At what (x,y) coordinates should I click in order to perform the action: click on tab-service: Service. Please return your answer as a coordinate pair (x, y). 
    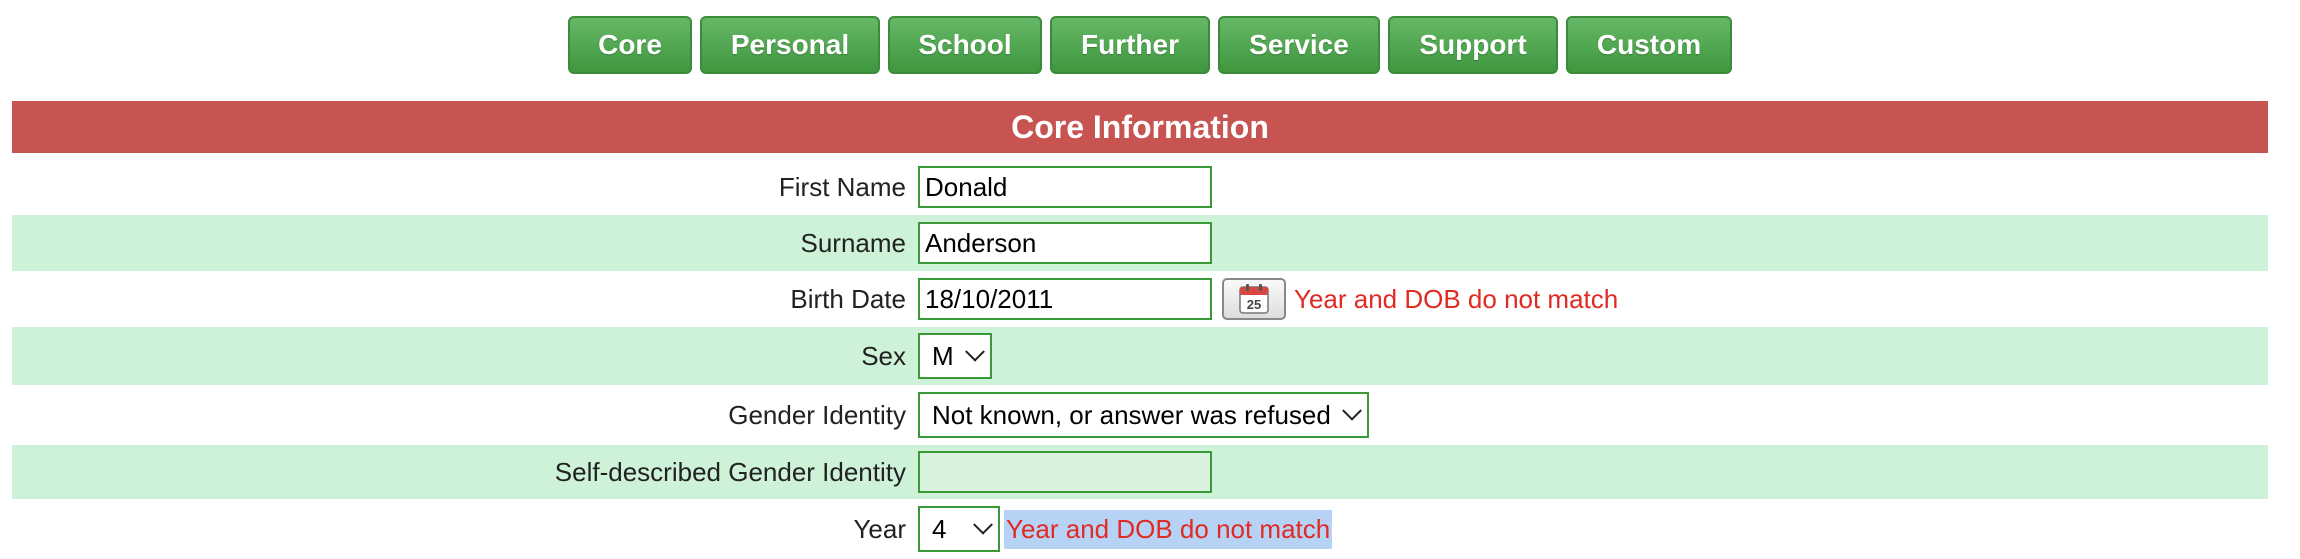
    Looking at the image, I should click on (1299, 45).